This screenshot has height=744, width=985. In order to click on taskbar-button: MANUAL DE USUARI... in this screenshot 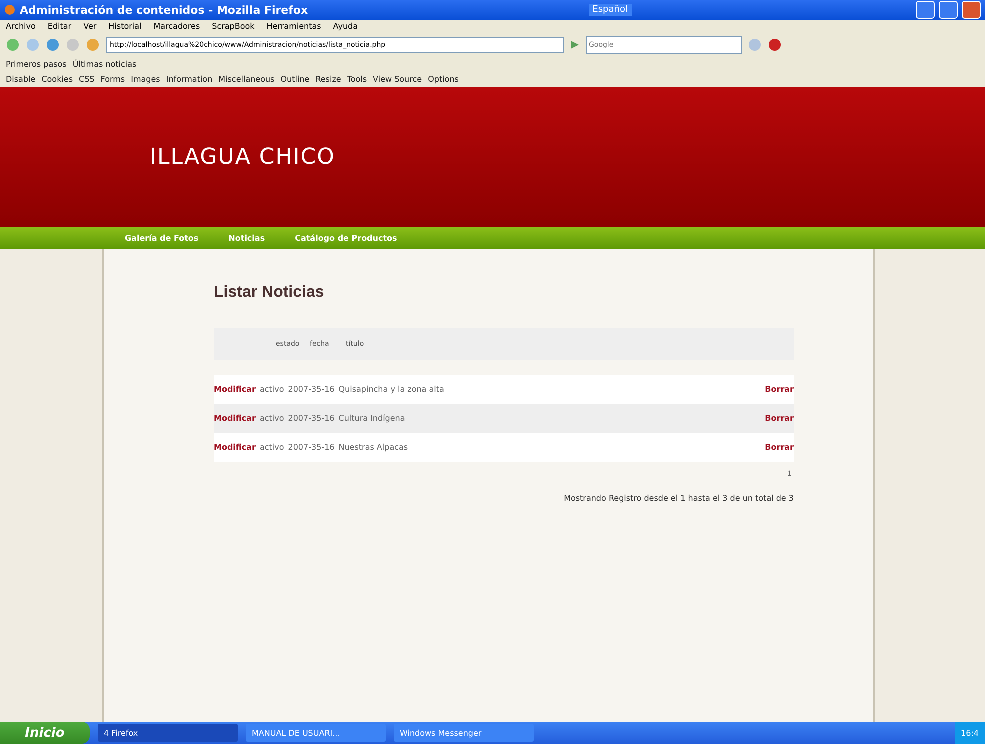, I will do `click(316, 733)`.